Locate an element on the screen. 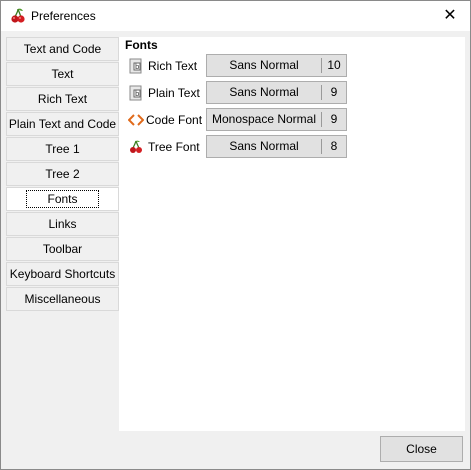  sidebar-item-miscellaneous: Miscellaneous is located at coordinates (62, 299).